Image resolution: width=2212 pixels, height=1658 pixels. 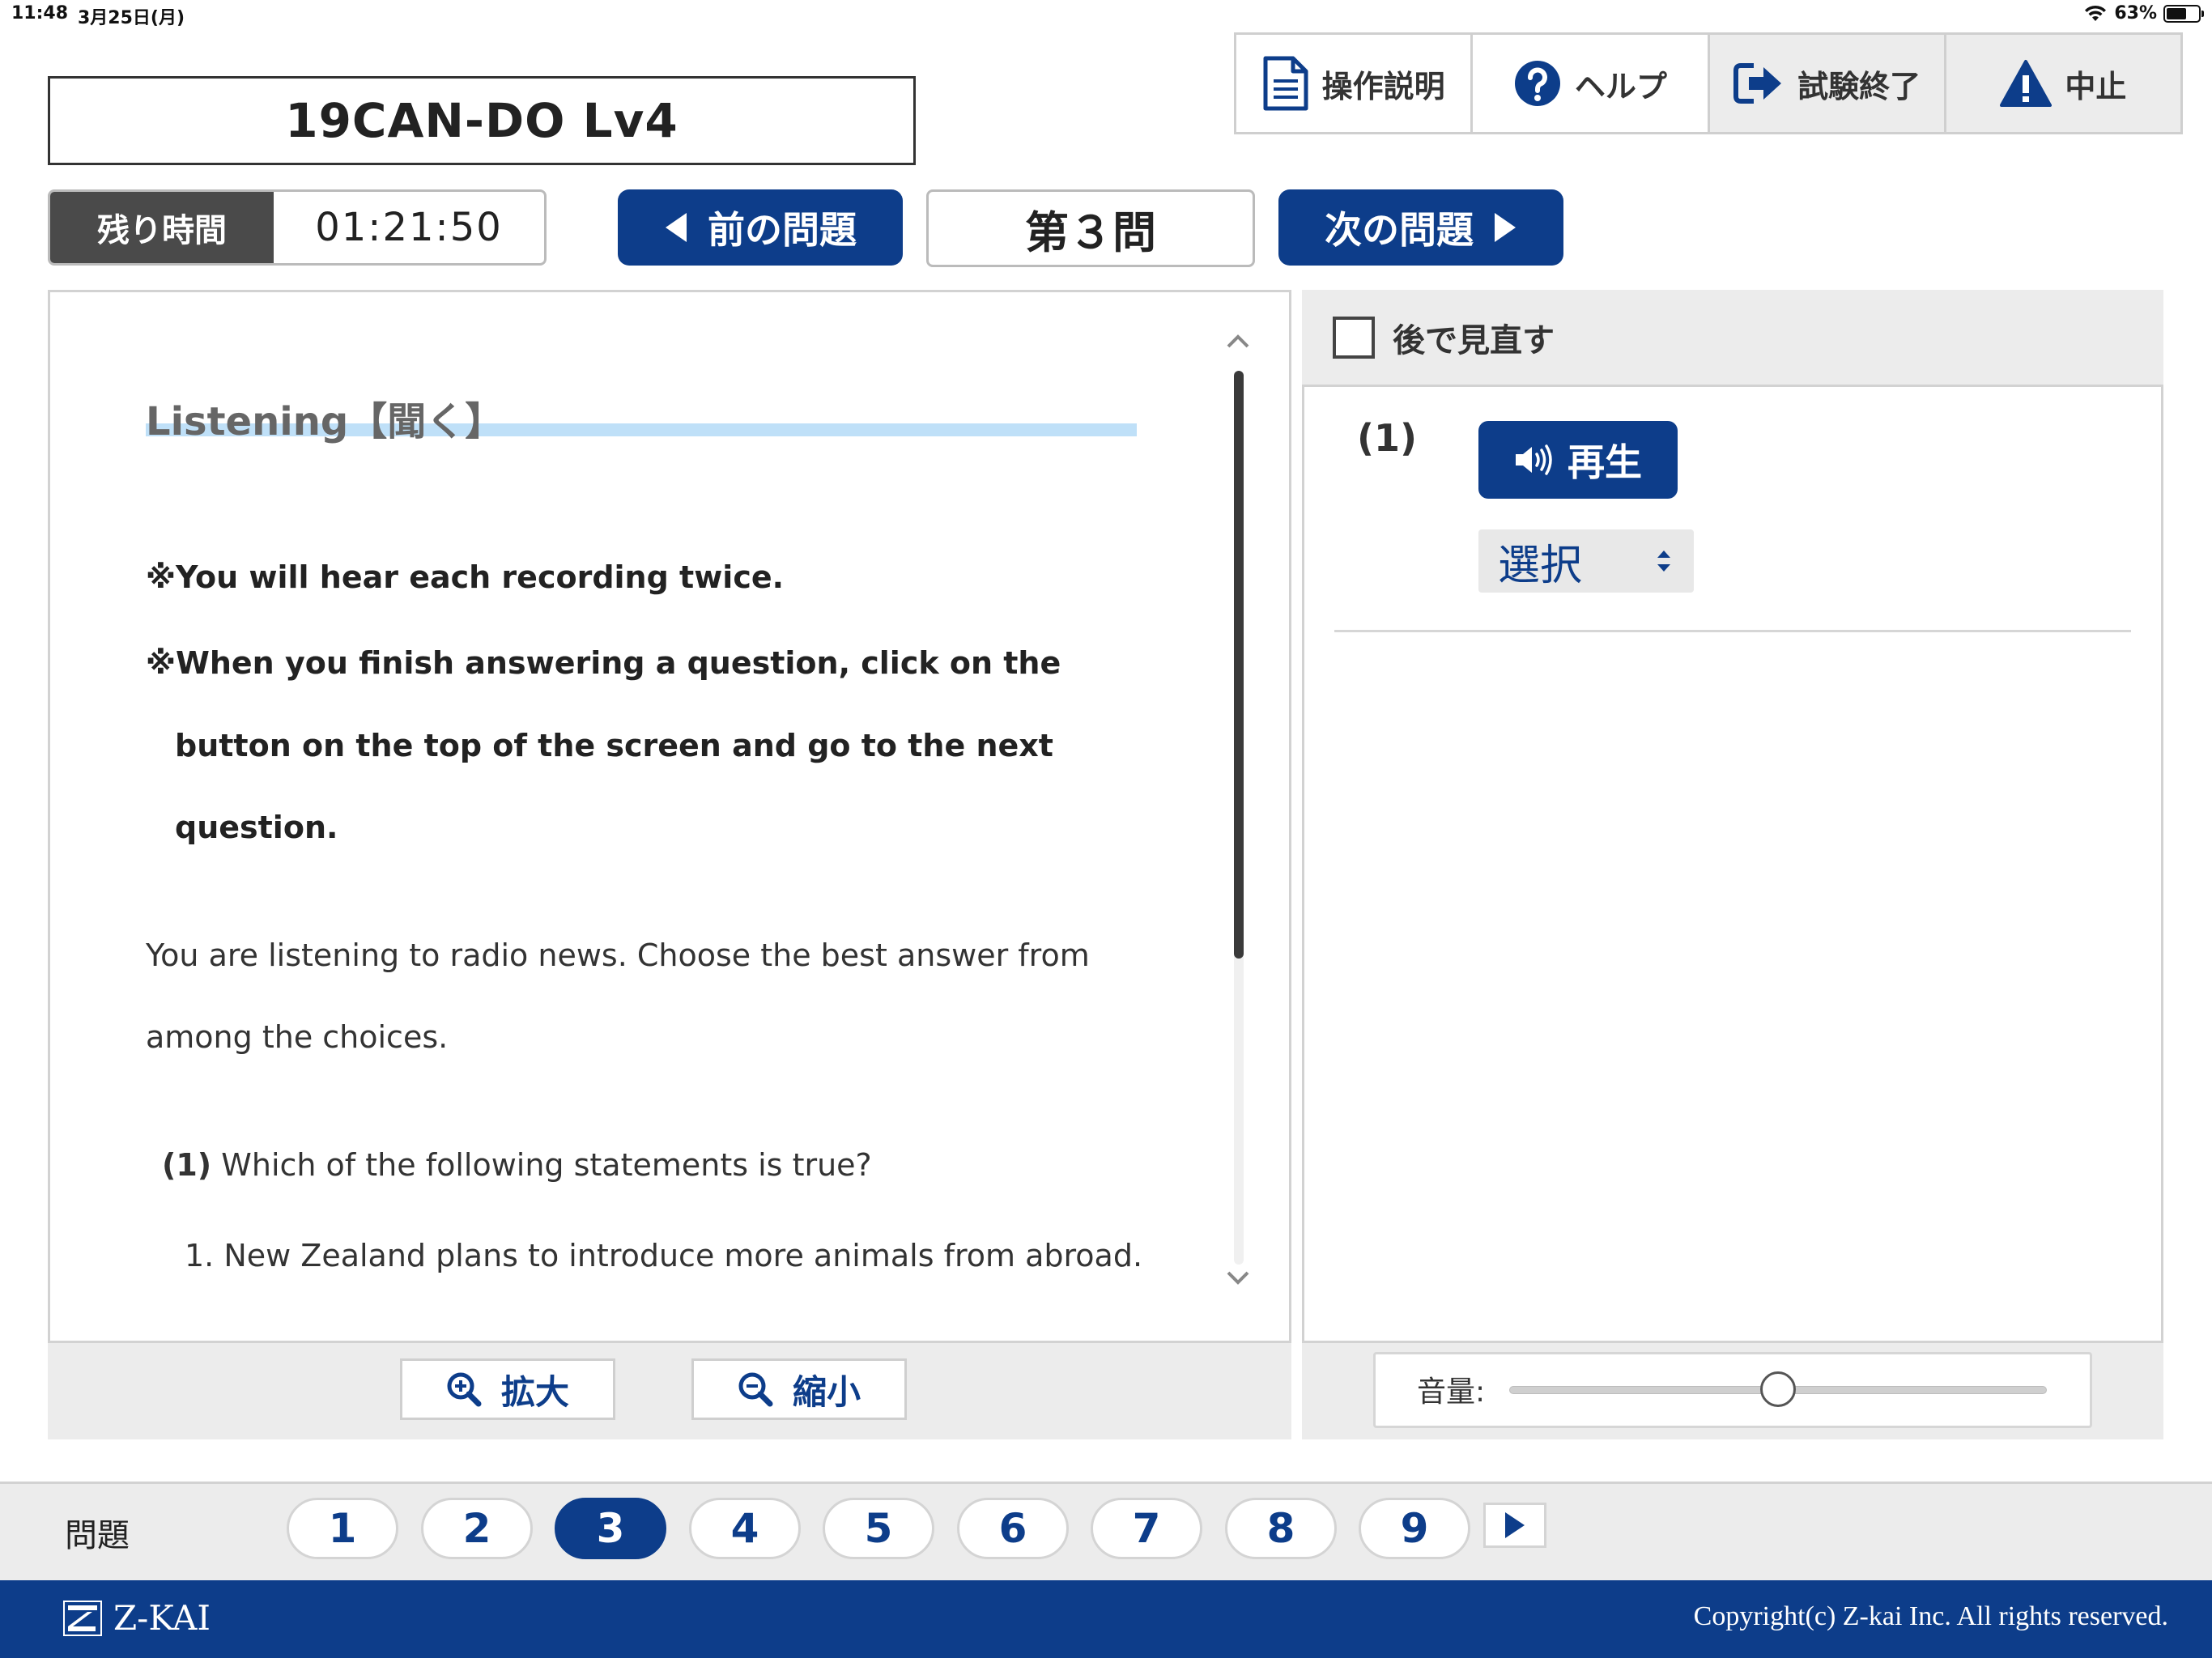 What do you see at coordinates (1238, 1278) in the screenshot?
I see `scroll-down-arrow` at bounding box center [1238, 1278].